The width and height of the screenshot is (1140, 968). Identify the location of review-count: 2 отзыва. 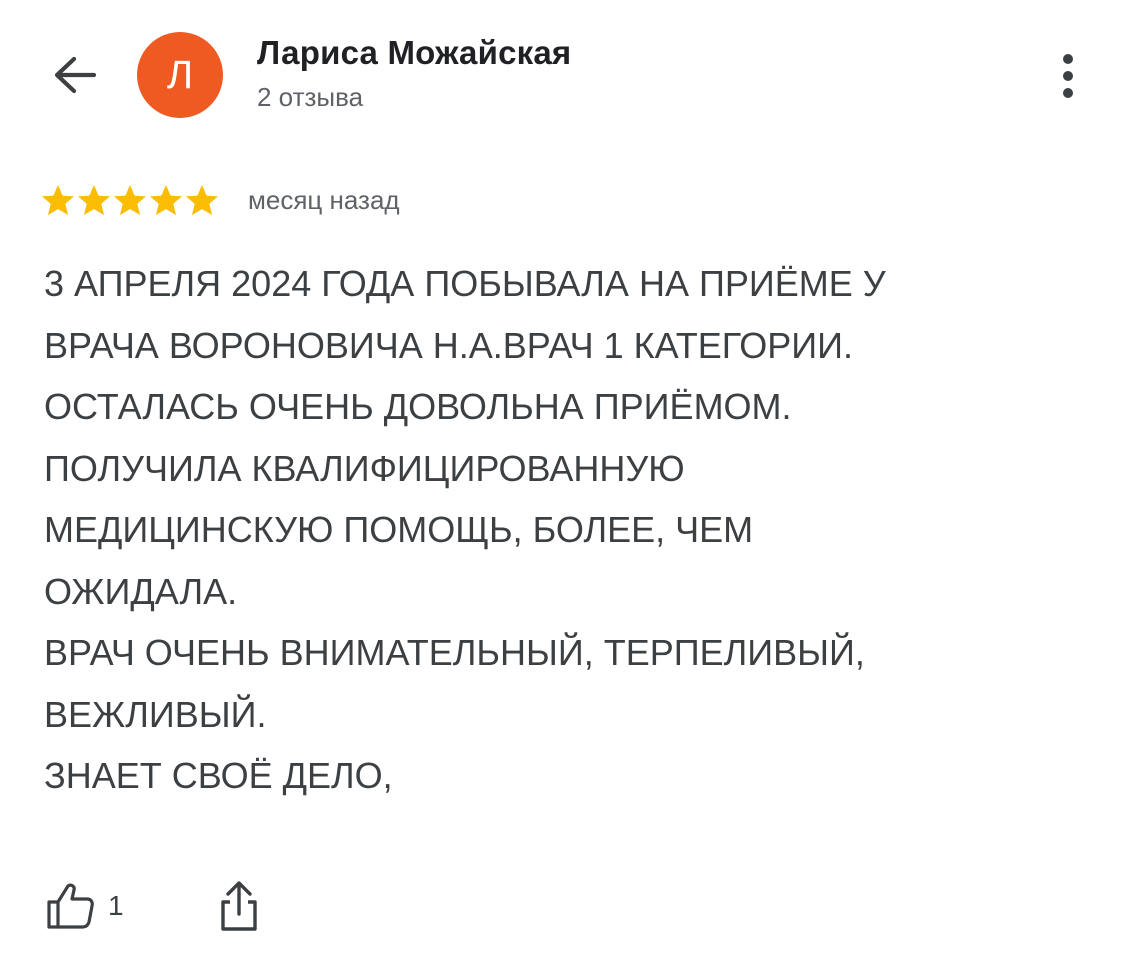
(310, 97).